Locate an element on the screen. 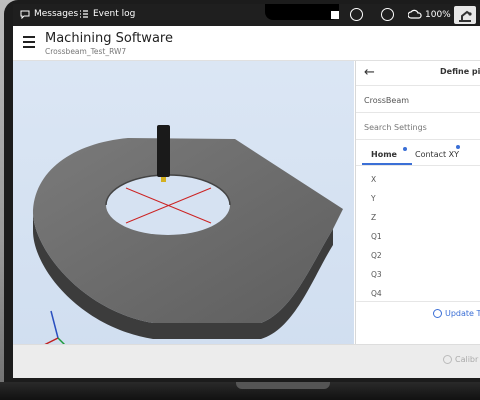 Image resolution: width=480 pixels, height=400 pixels. target-icon is located at coordinates (437, 313).